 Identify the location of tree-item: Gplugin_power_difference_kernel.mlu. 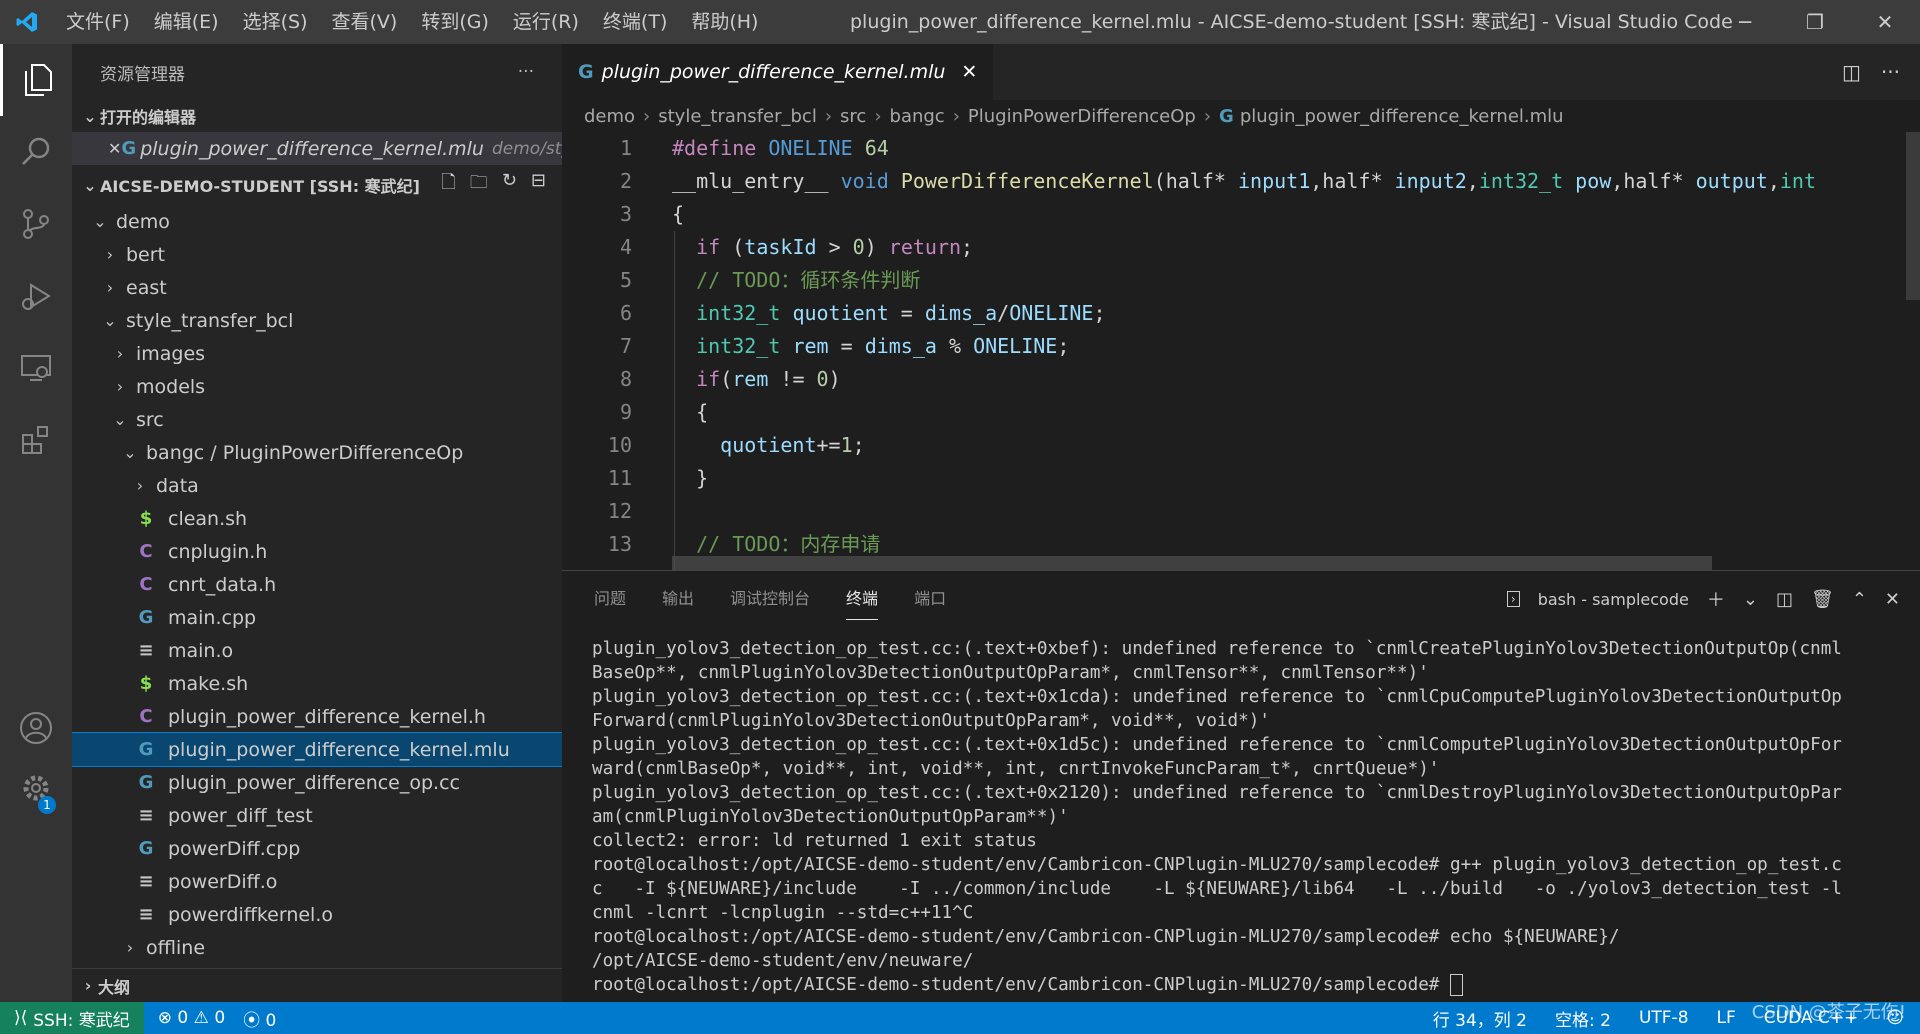
(317, 749).